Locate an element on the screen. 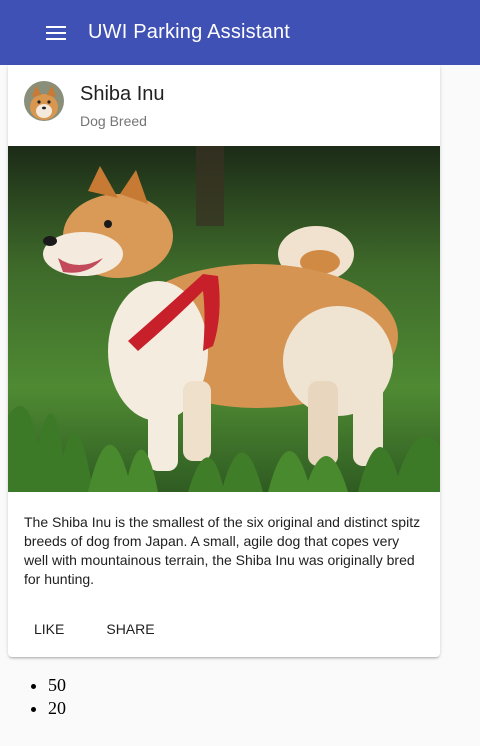 The width and height of the screenshot is (480, 746). app-toolbar: UWI Parking Assistant is located at coordinates (240, 32).